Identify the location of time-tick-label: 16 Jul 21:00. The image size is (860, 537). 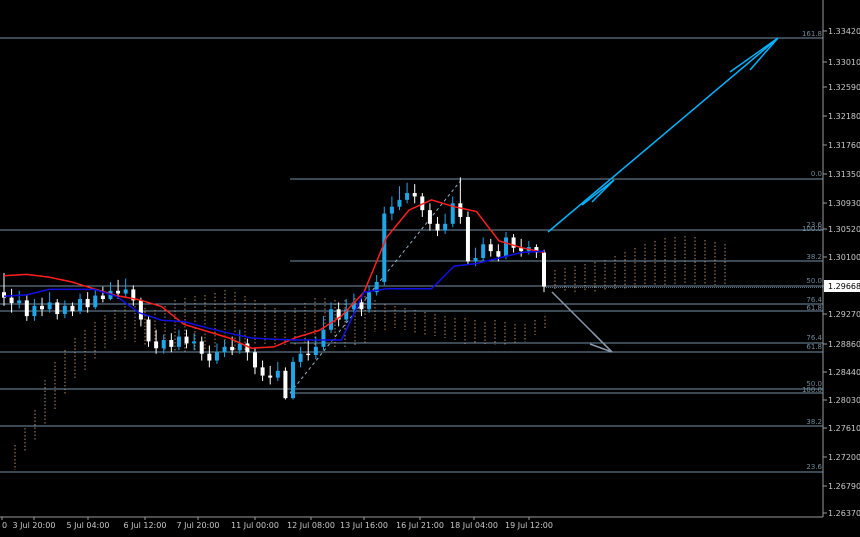
(420, 525).